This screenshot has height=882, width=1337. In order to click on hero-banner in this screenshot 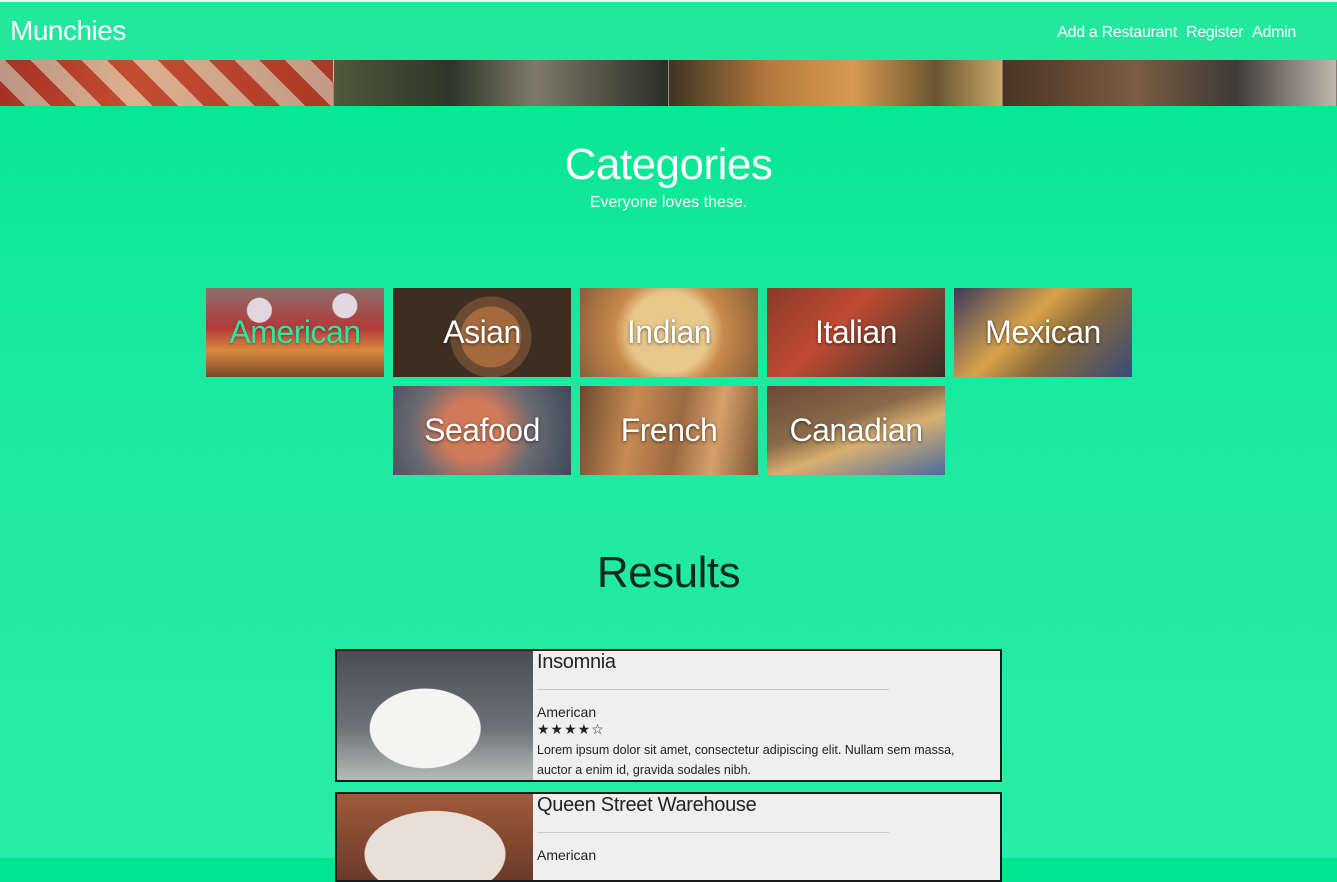, I will do `click(668, 83)`.